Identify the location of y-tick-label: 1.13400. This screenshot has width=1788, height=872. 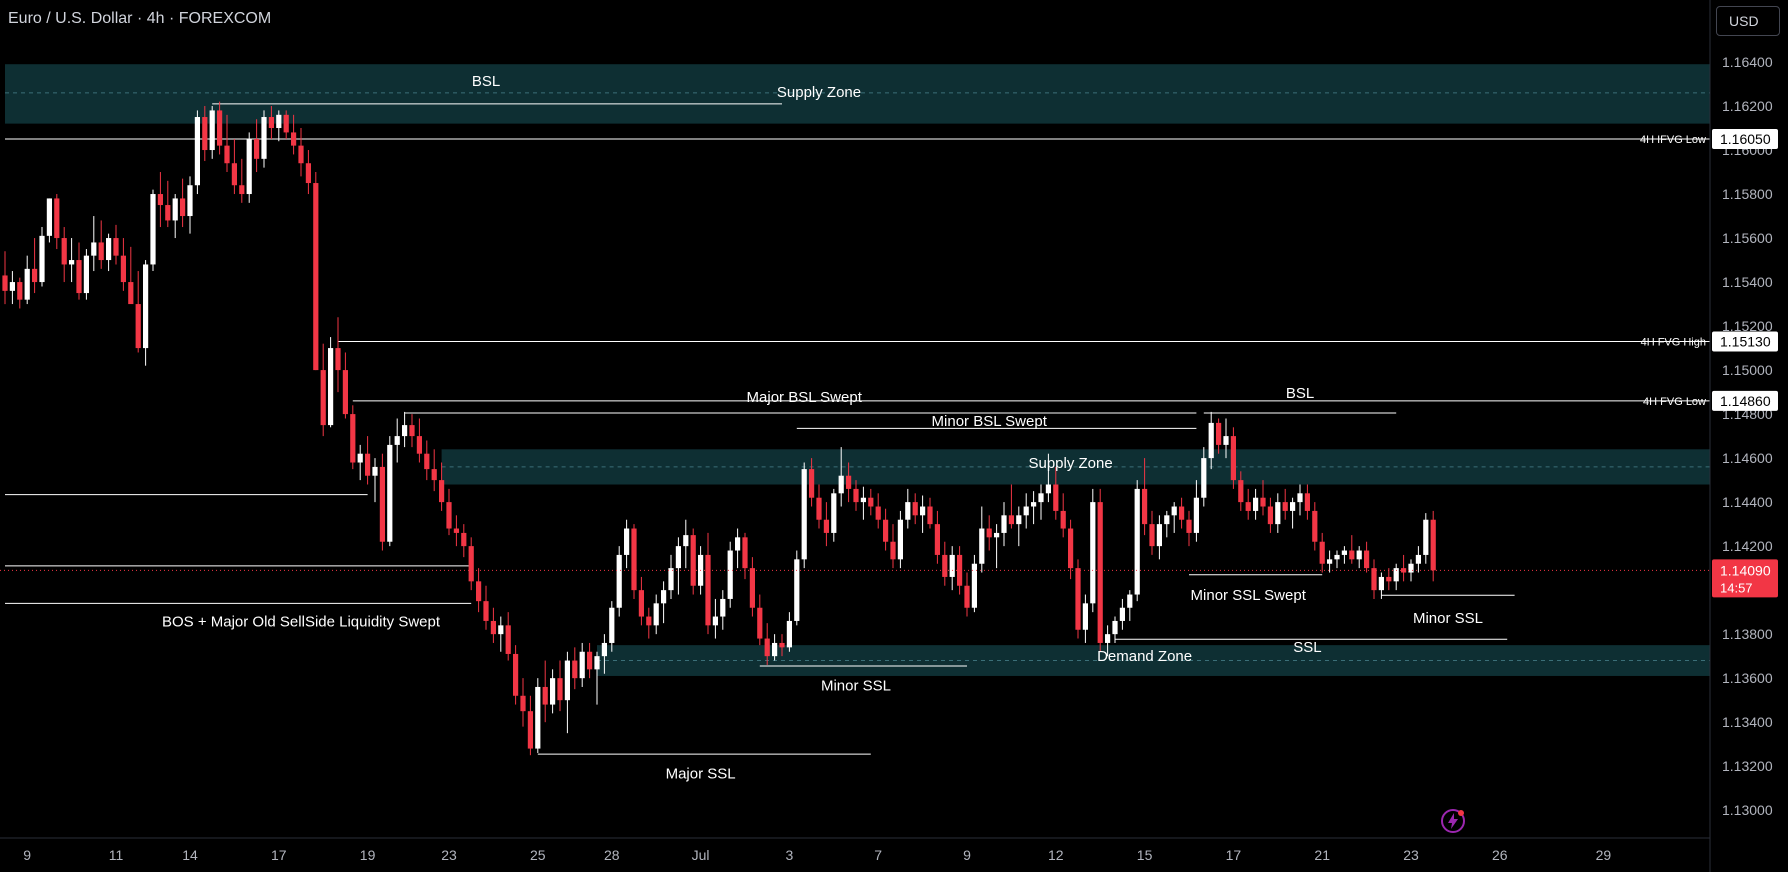
(1747, 722).